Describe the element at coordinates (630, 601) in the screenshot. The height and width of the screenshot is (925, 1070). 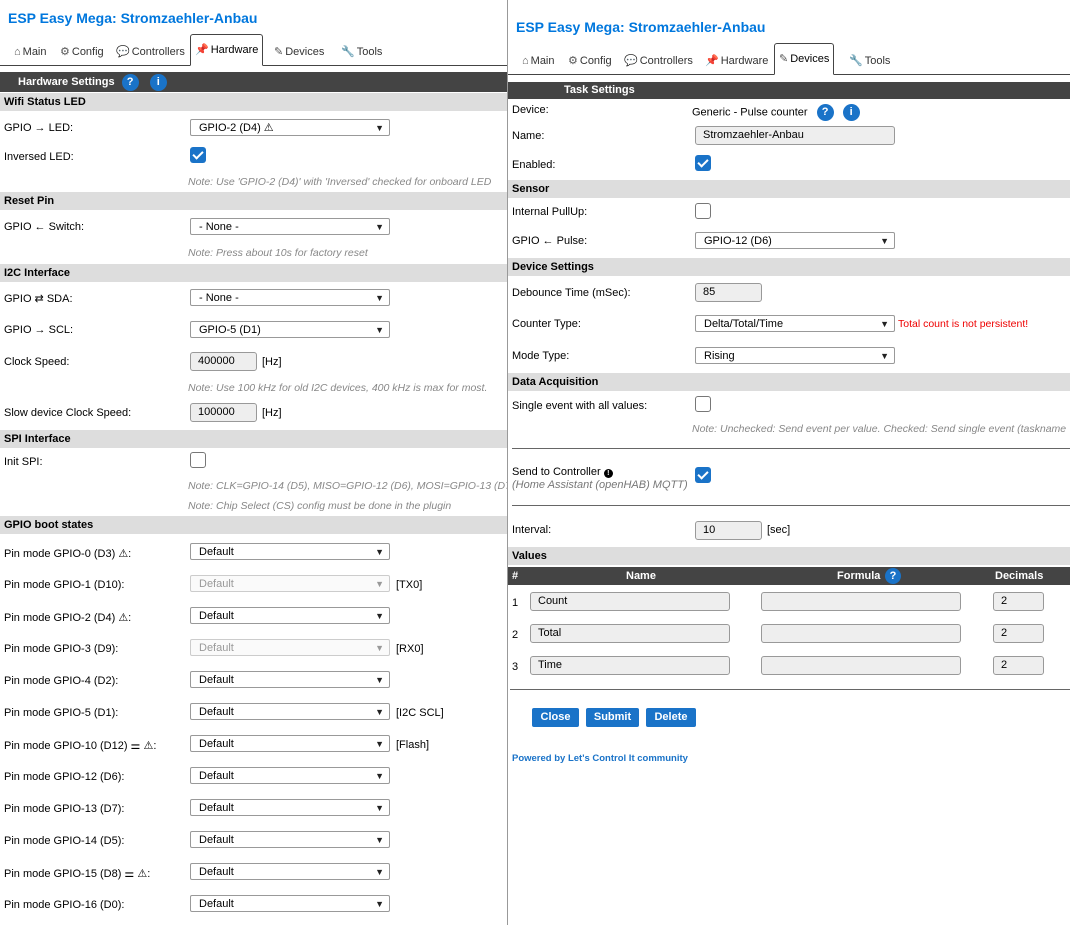
I see `value-name-input: Count` at that location.